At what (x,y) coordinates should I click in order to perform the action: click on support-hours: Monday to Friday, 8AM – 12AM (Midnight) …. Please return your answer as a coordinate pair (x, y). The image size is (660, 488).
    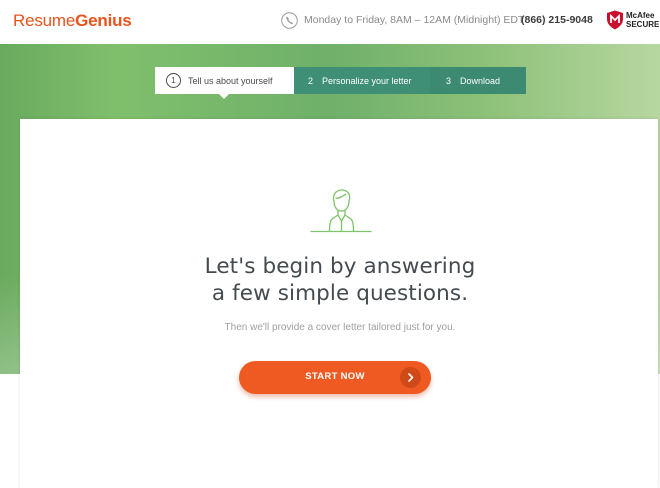
    Looking at the image, I should click on (414, 20).